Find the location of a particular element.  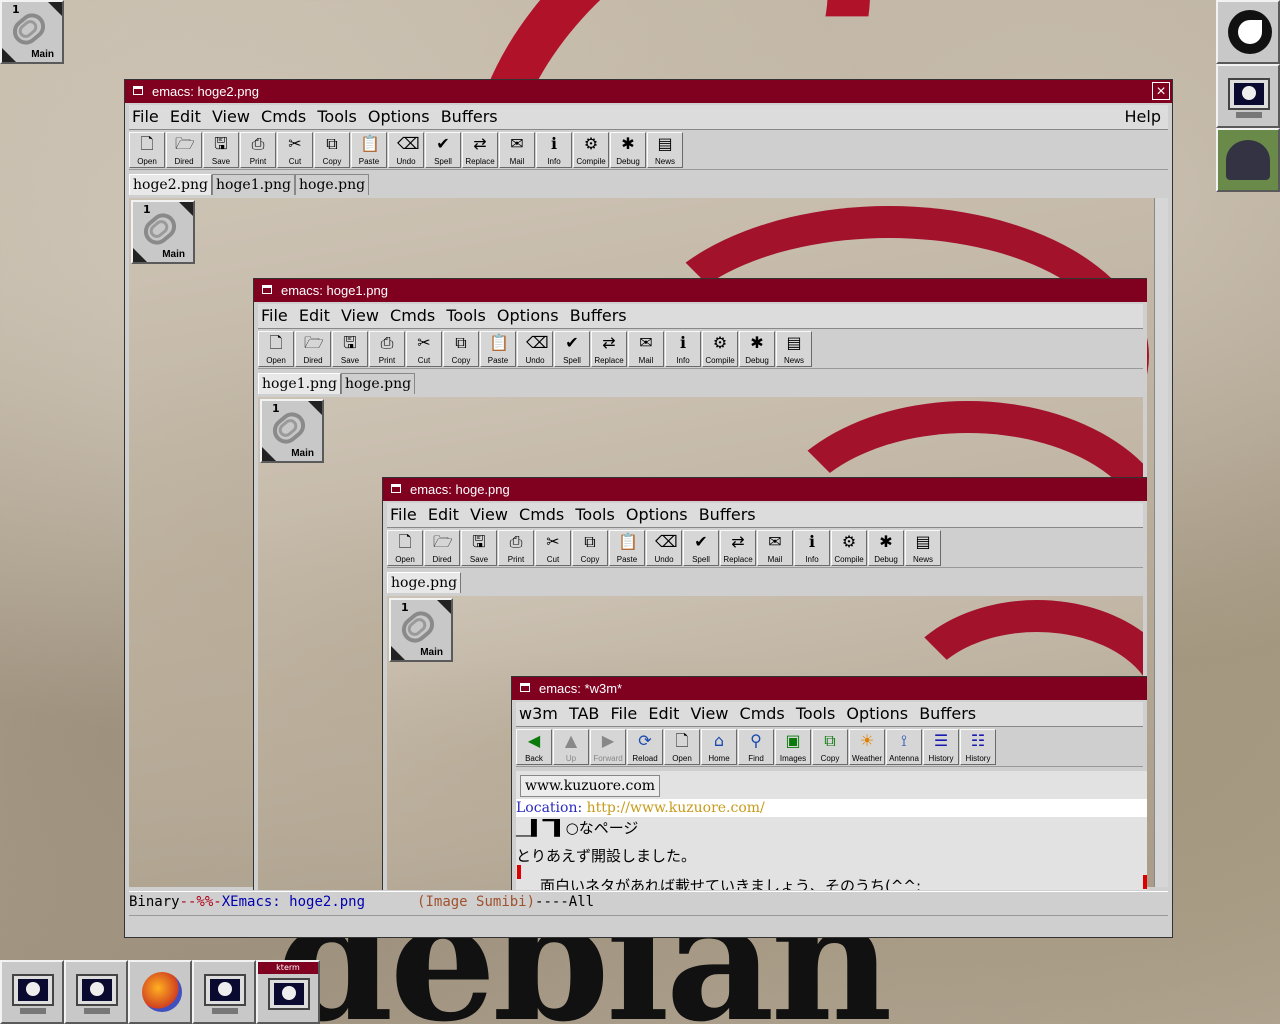

copy-page-button: ⧉ Copy is located at coordinates (830, 747).